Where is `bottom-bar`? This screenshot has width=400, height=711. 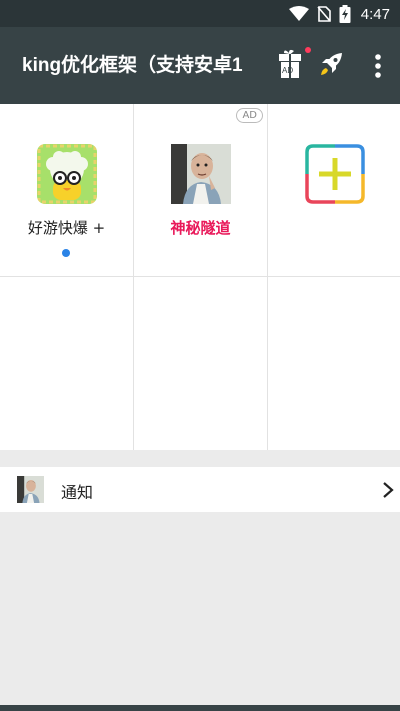
bottom-bar is located at coordinates (200, 708).